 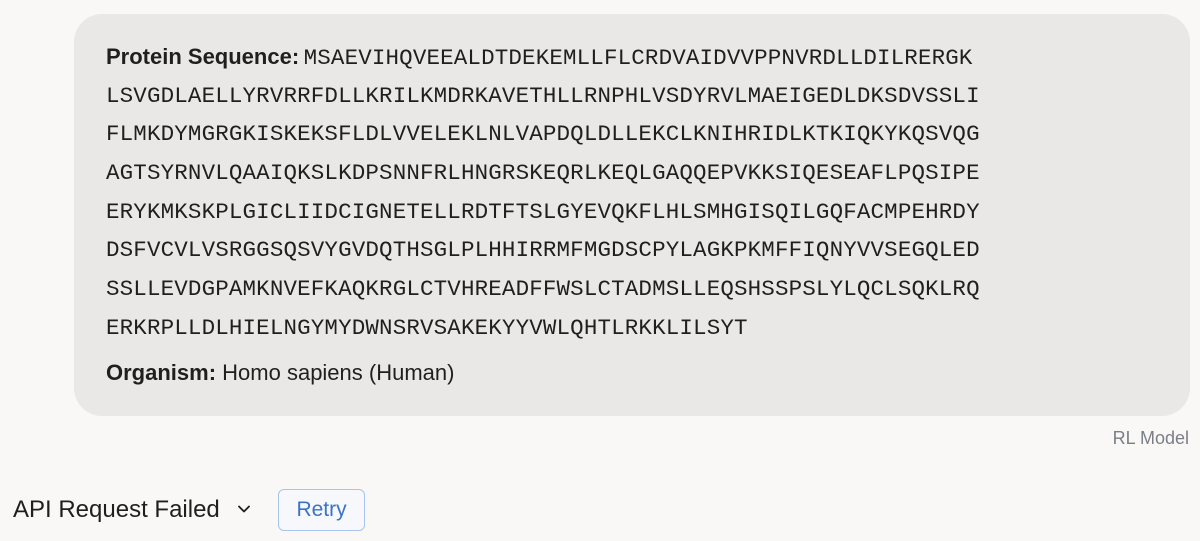 I want to click on api-status-row: API Request Failed Retry, so click(x=189, y=510).